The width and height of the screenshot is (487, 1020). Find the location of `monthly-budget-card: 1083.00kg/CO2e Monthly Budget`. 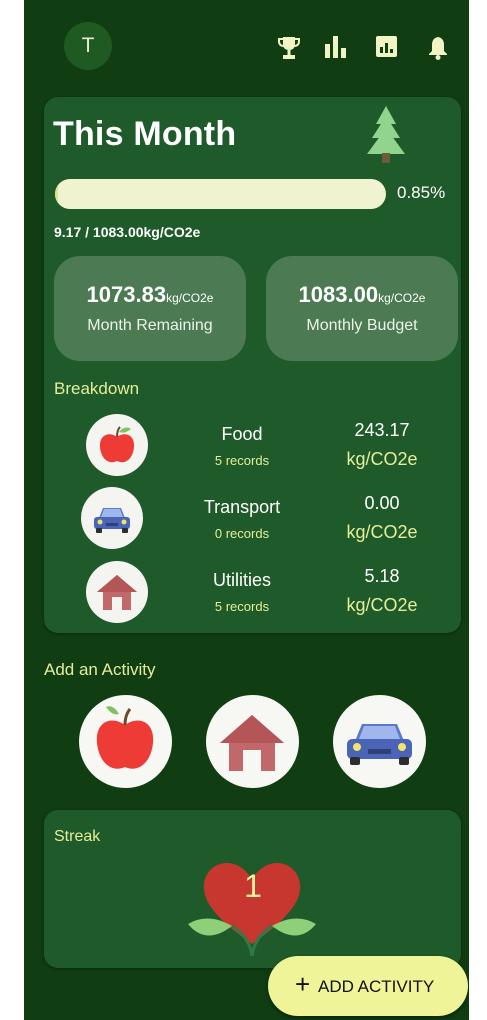

monthly-budget-card: 1083.00kg/CO2e Monthly Budget is located at coordinates (362, 308).